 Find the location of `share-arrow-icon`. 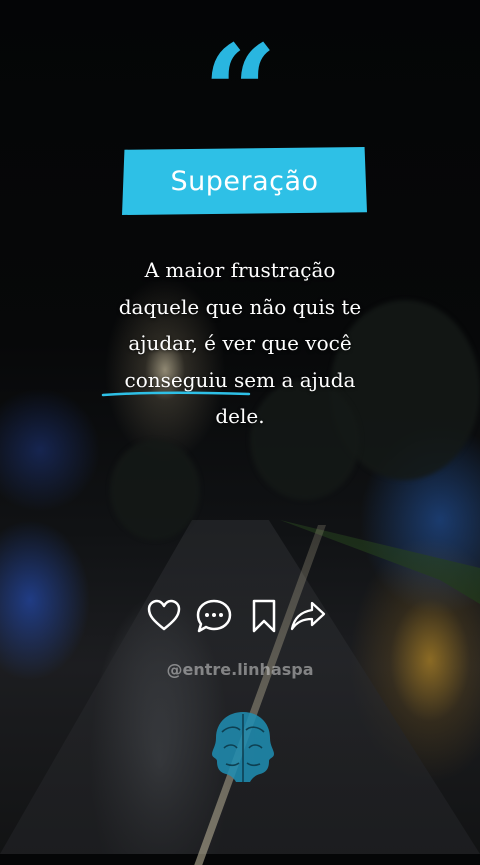

share-arrow-icon is located at coordinates (308, 616).